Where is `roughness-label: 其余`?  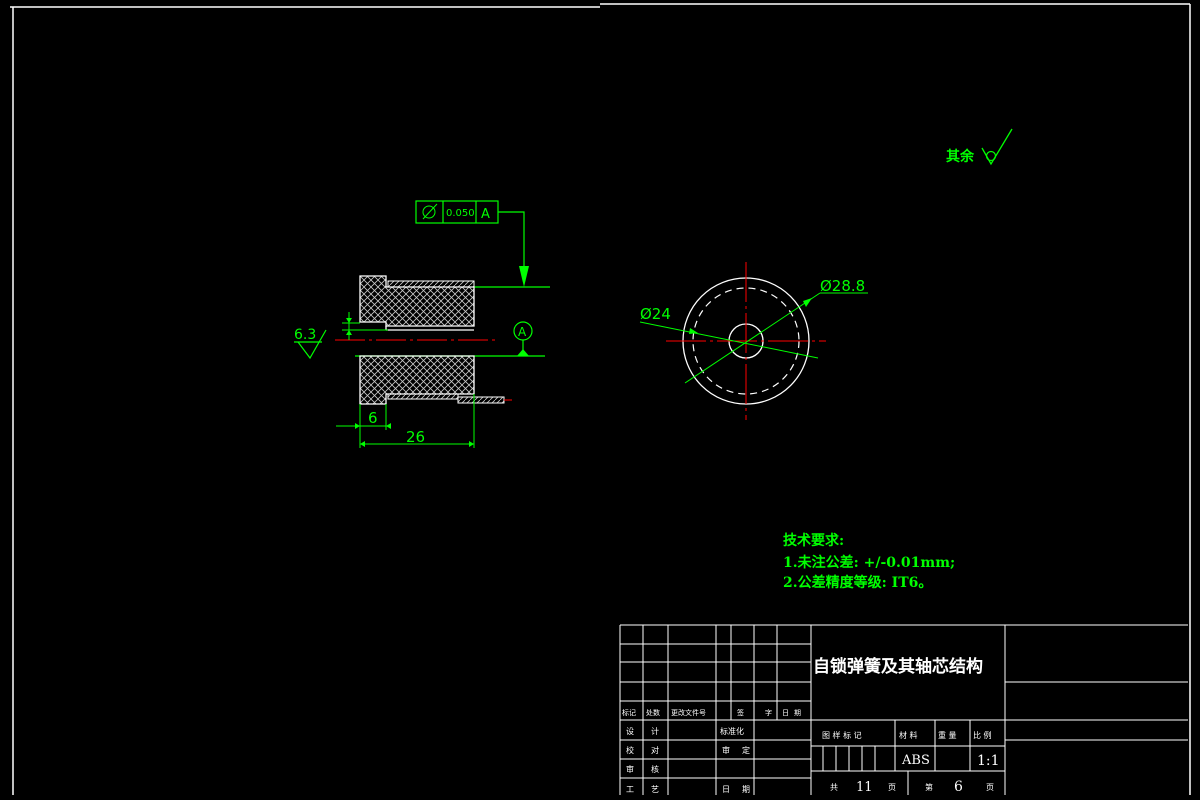
roughness-label: 其余 is located at coordinates (960, 156).